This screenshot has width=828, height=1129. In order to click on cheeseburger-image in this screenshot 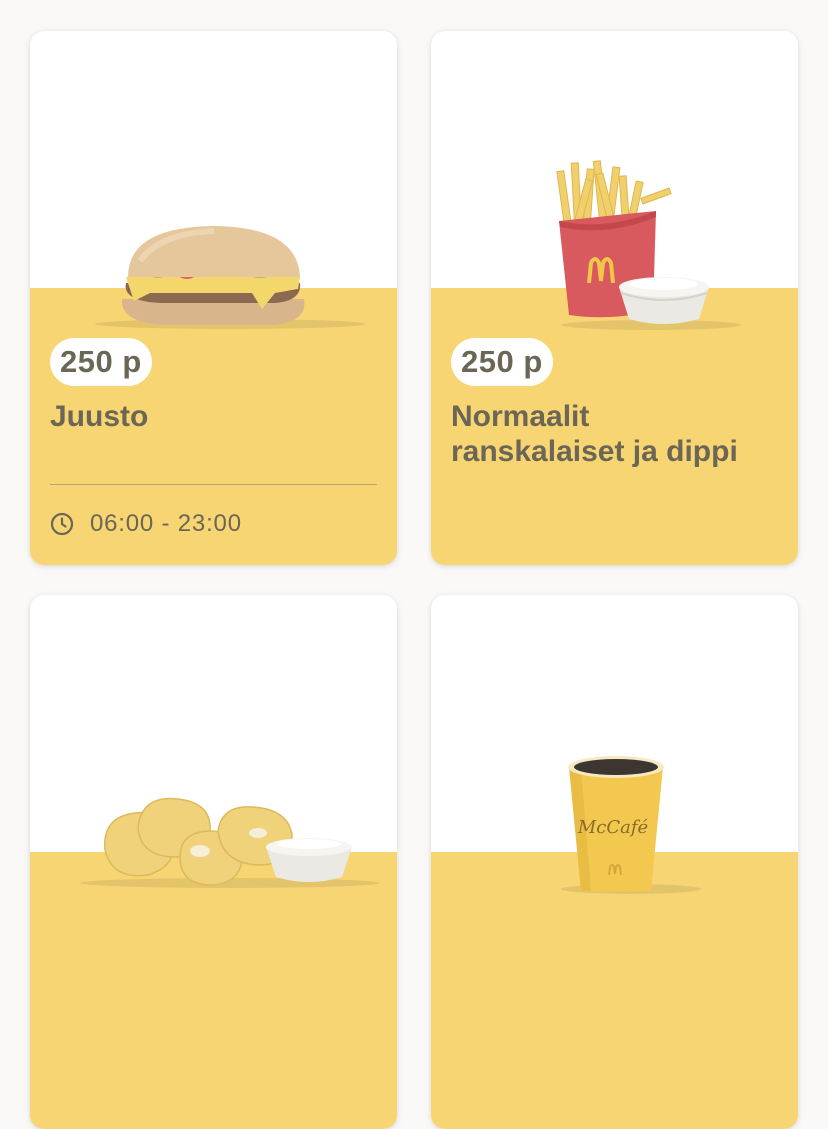, I will do `click(230, 277)`.